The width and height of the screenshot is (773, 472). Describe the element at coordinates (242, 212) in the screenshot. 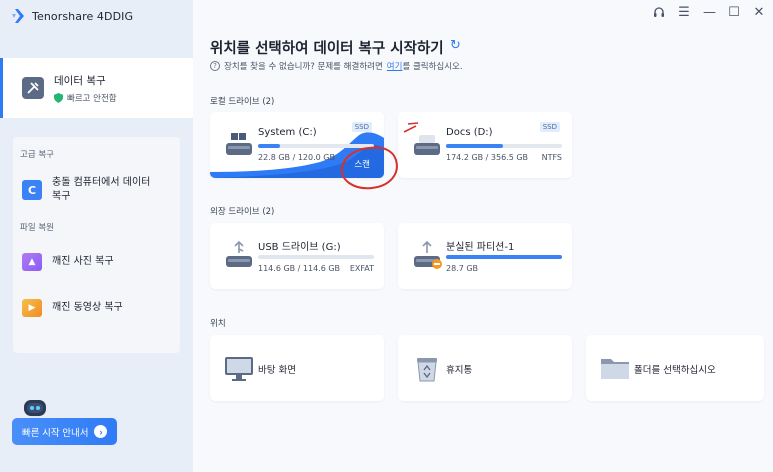

I see `external-drives-label: 외장 드라이브 (2)` at that location.